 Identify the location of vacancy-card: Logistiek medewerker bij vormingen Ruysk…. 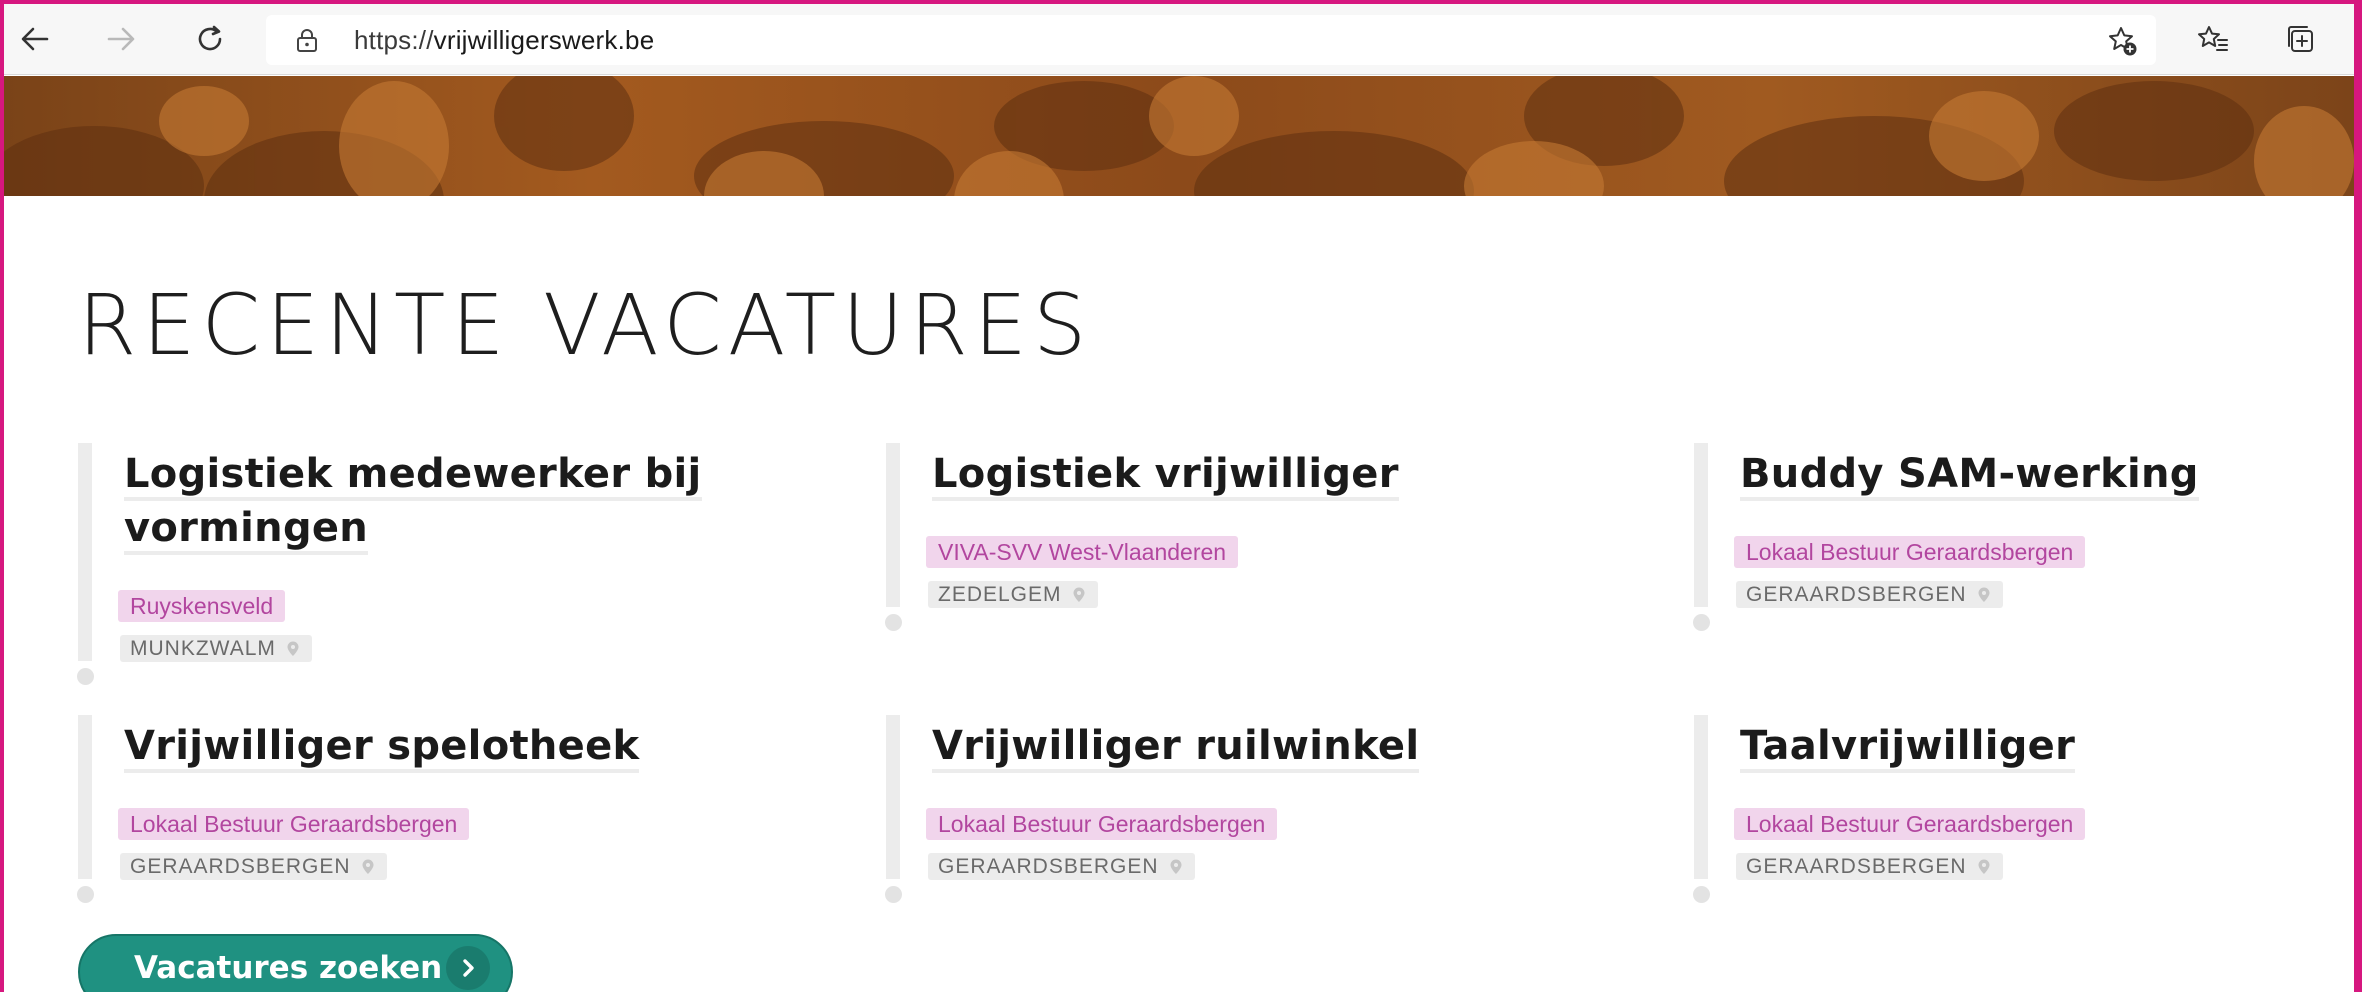
(427, 568).